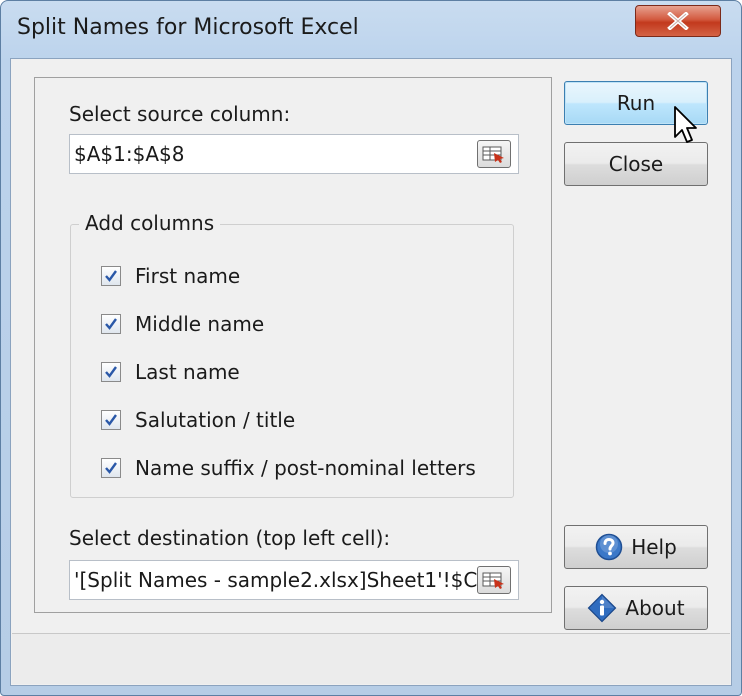 The height and width of the screenshot is (696, 742). I want to click on checkbox-last-name: Last name, so click(170, 372).